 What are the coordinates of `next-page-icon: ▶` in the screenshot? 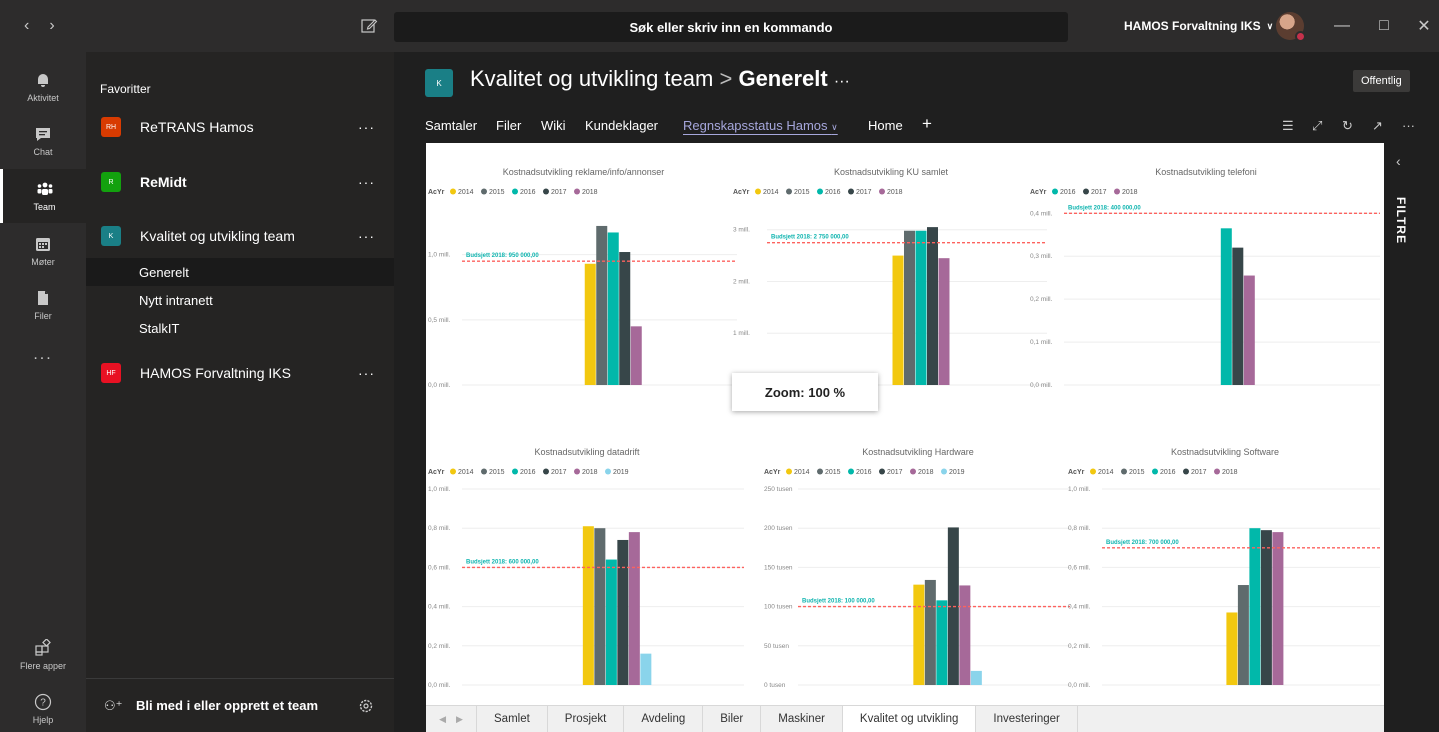 It's located at (459, 719).